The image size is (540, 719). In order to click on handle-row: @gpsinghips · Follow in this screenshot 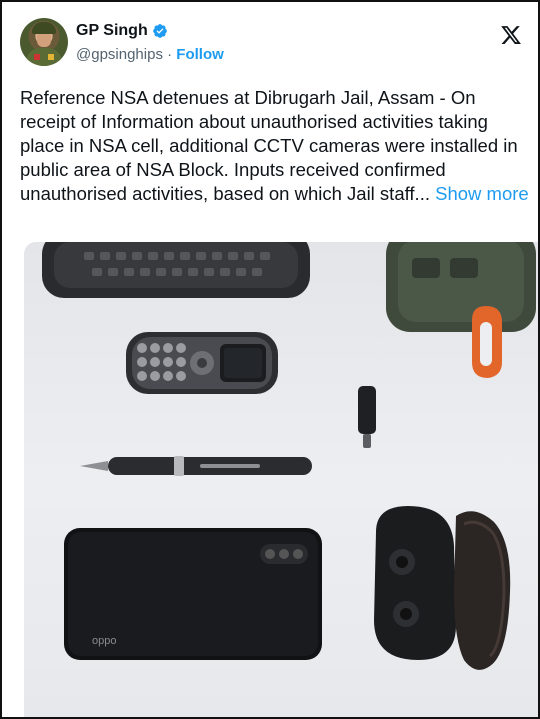, I will do `click(150, 54)`.